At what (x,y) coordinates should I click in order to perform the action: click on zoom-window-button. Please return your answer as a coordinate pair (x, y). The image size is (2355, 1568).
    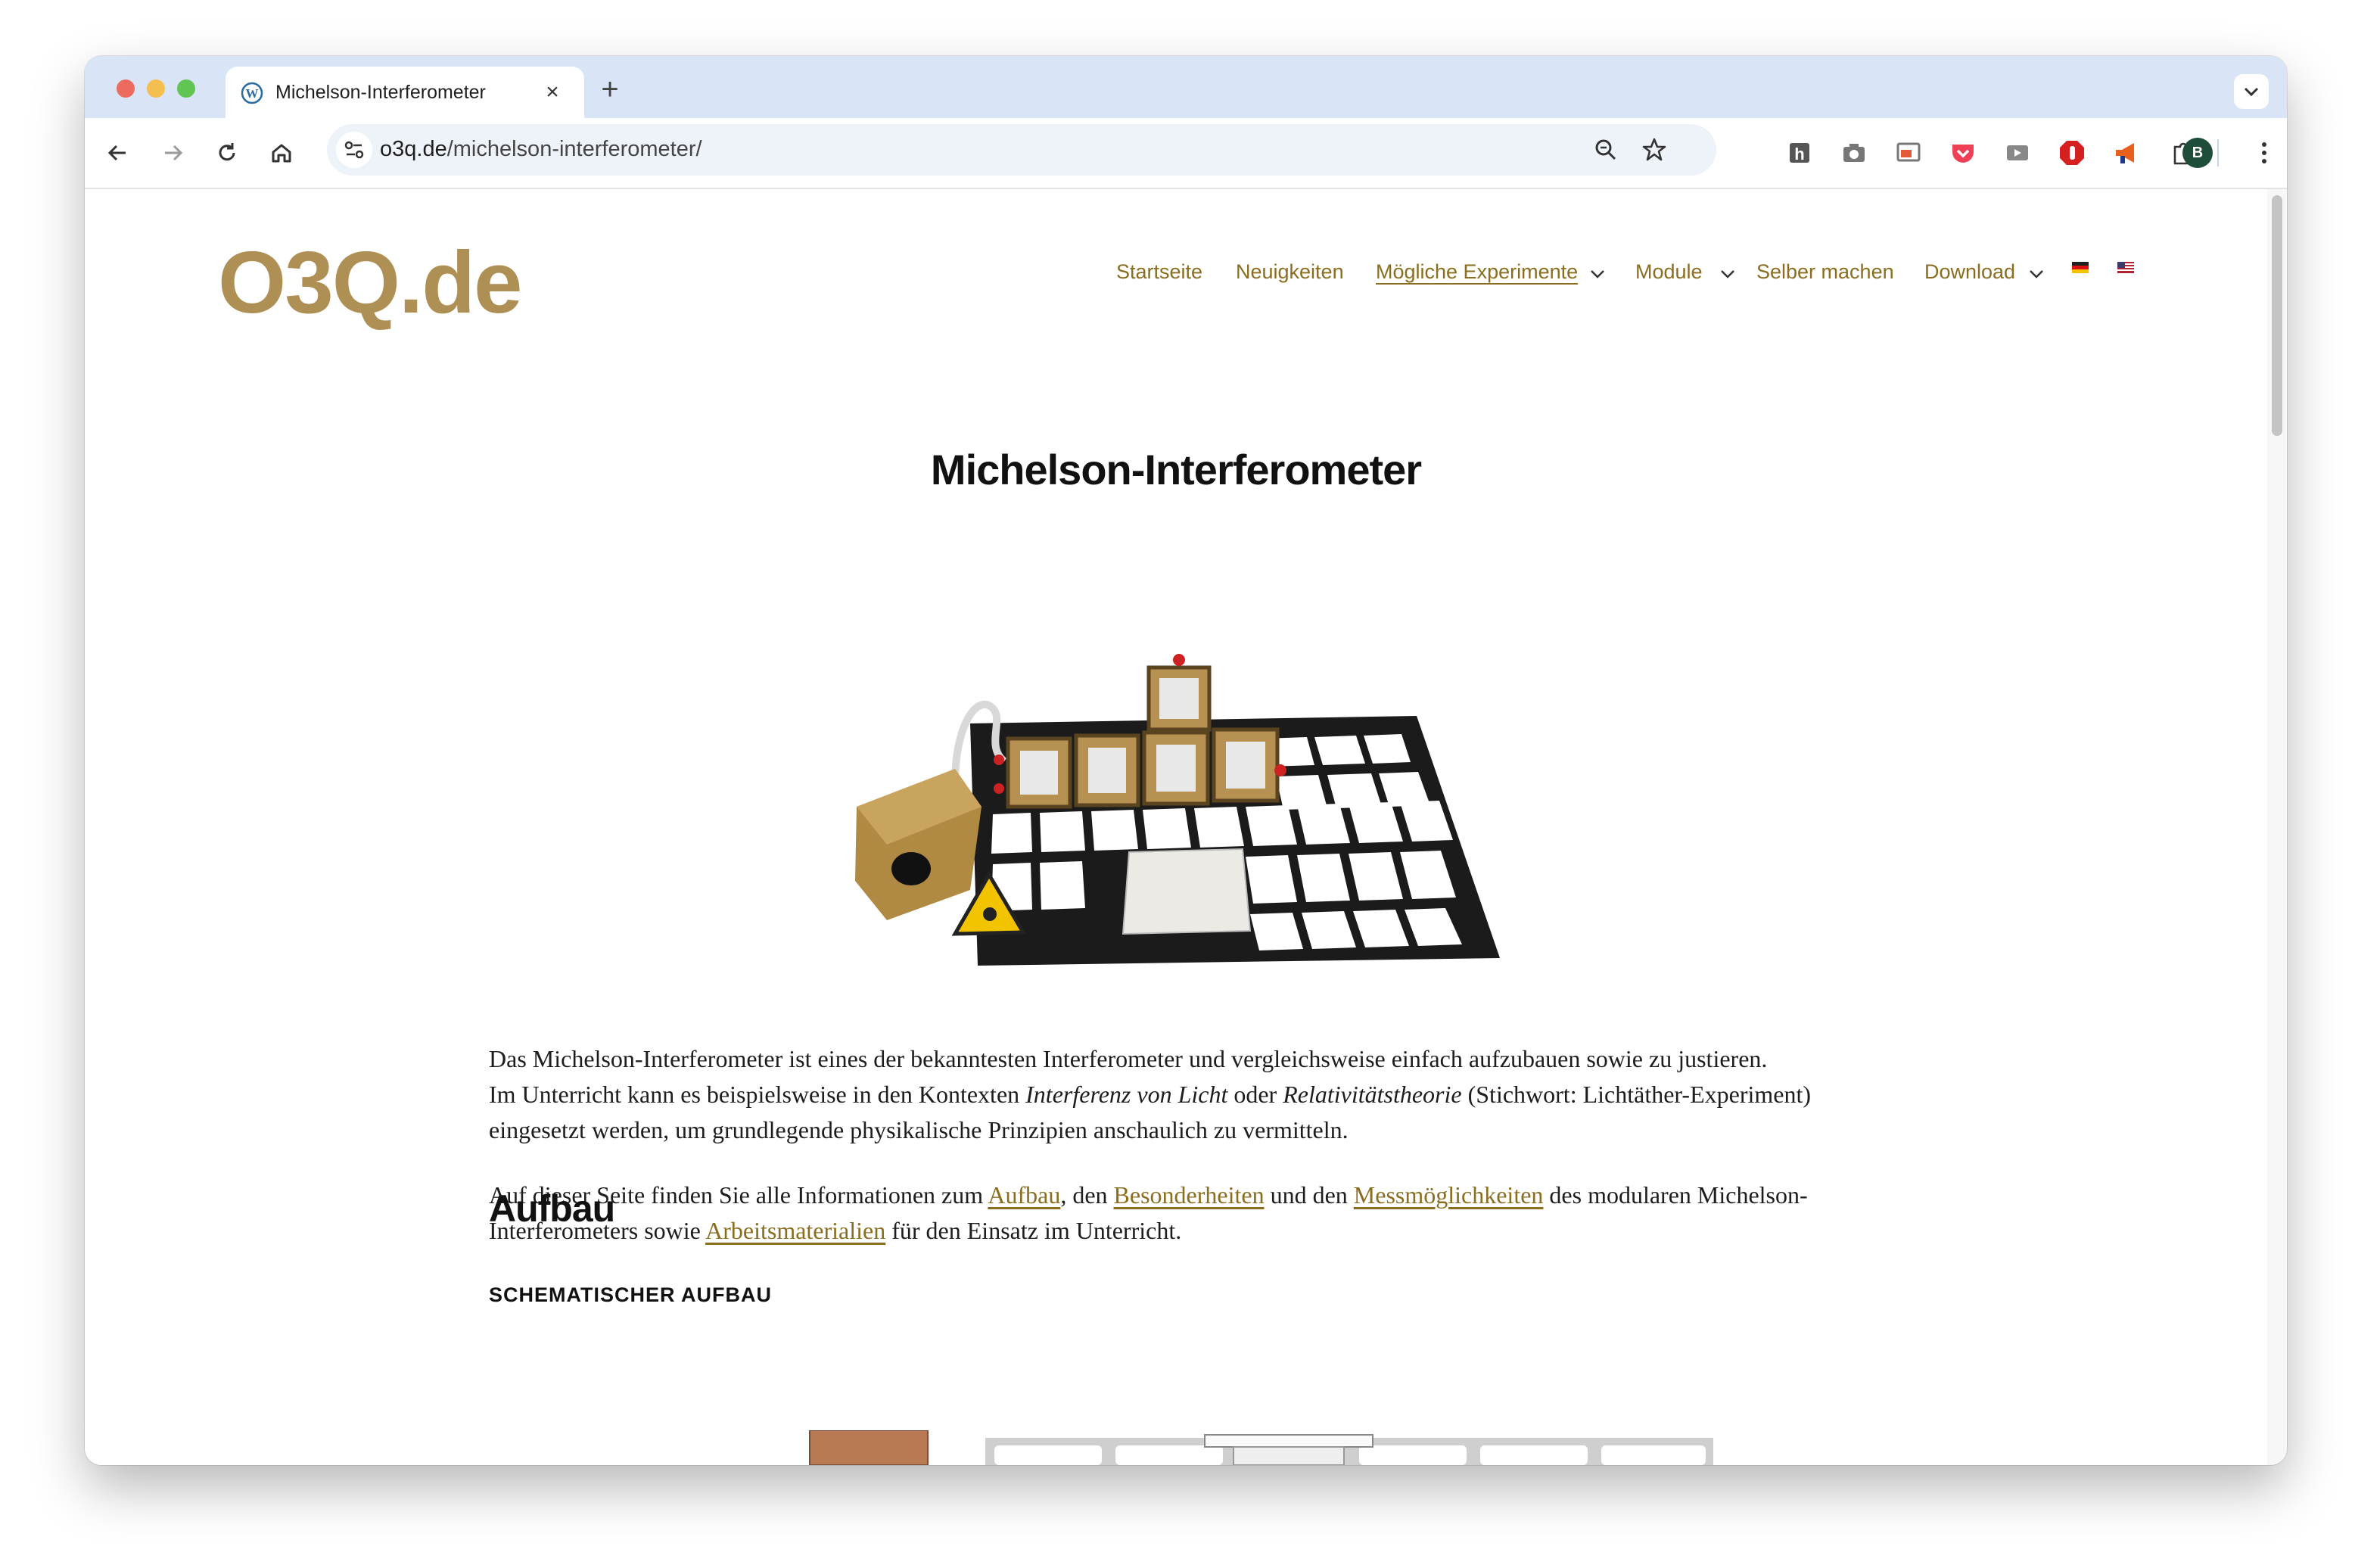
    Looking at the image, I should click on (186, 88).